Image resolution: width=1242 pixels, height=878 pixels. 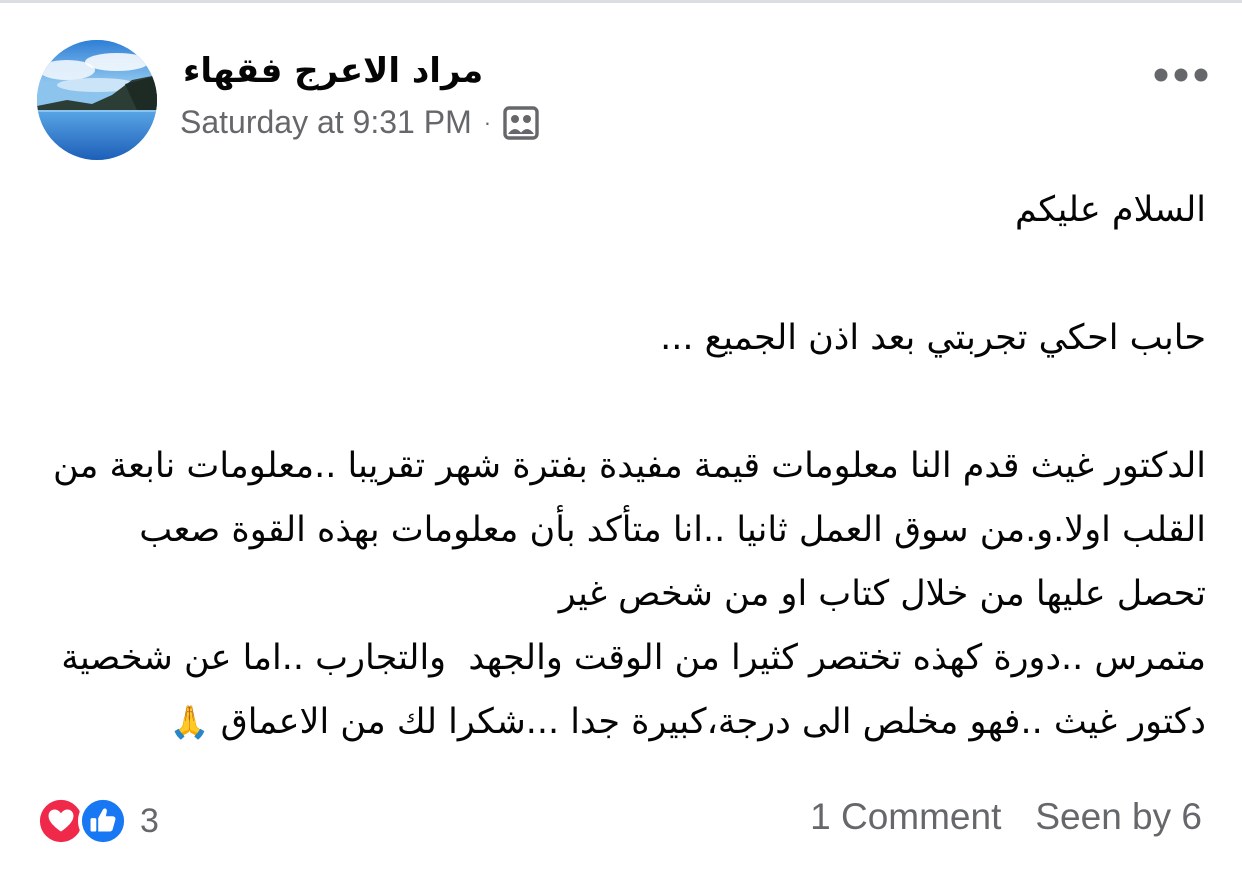 I want to click on more-options-button, so click(x=1181, y=75).